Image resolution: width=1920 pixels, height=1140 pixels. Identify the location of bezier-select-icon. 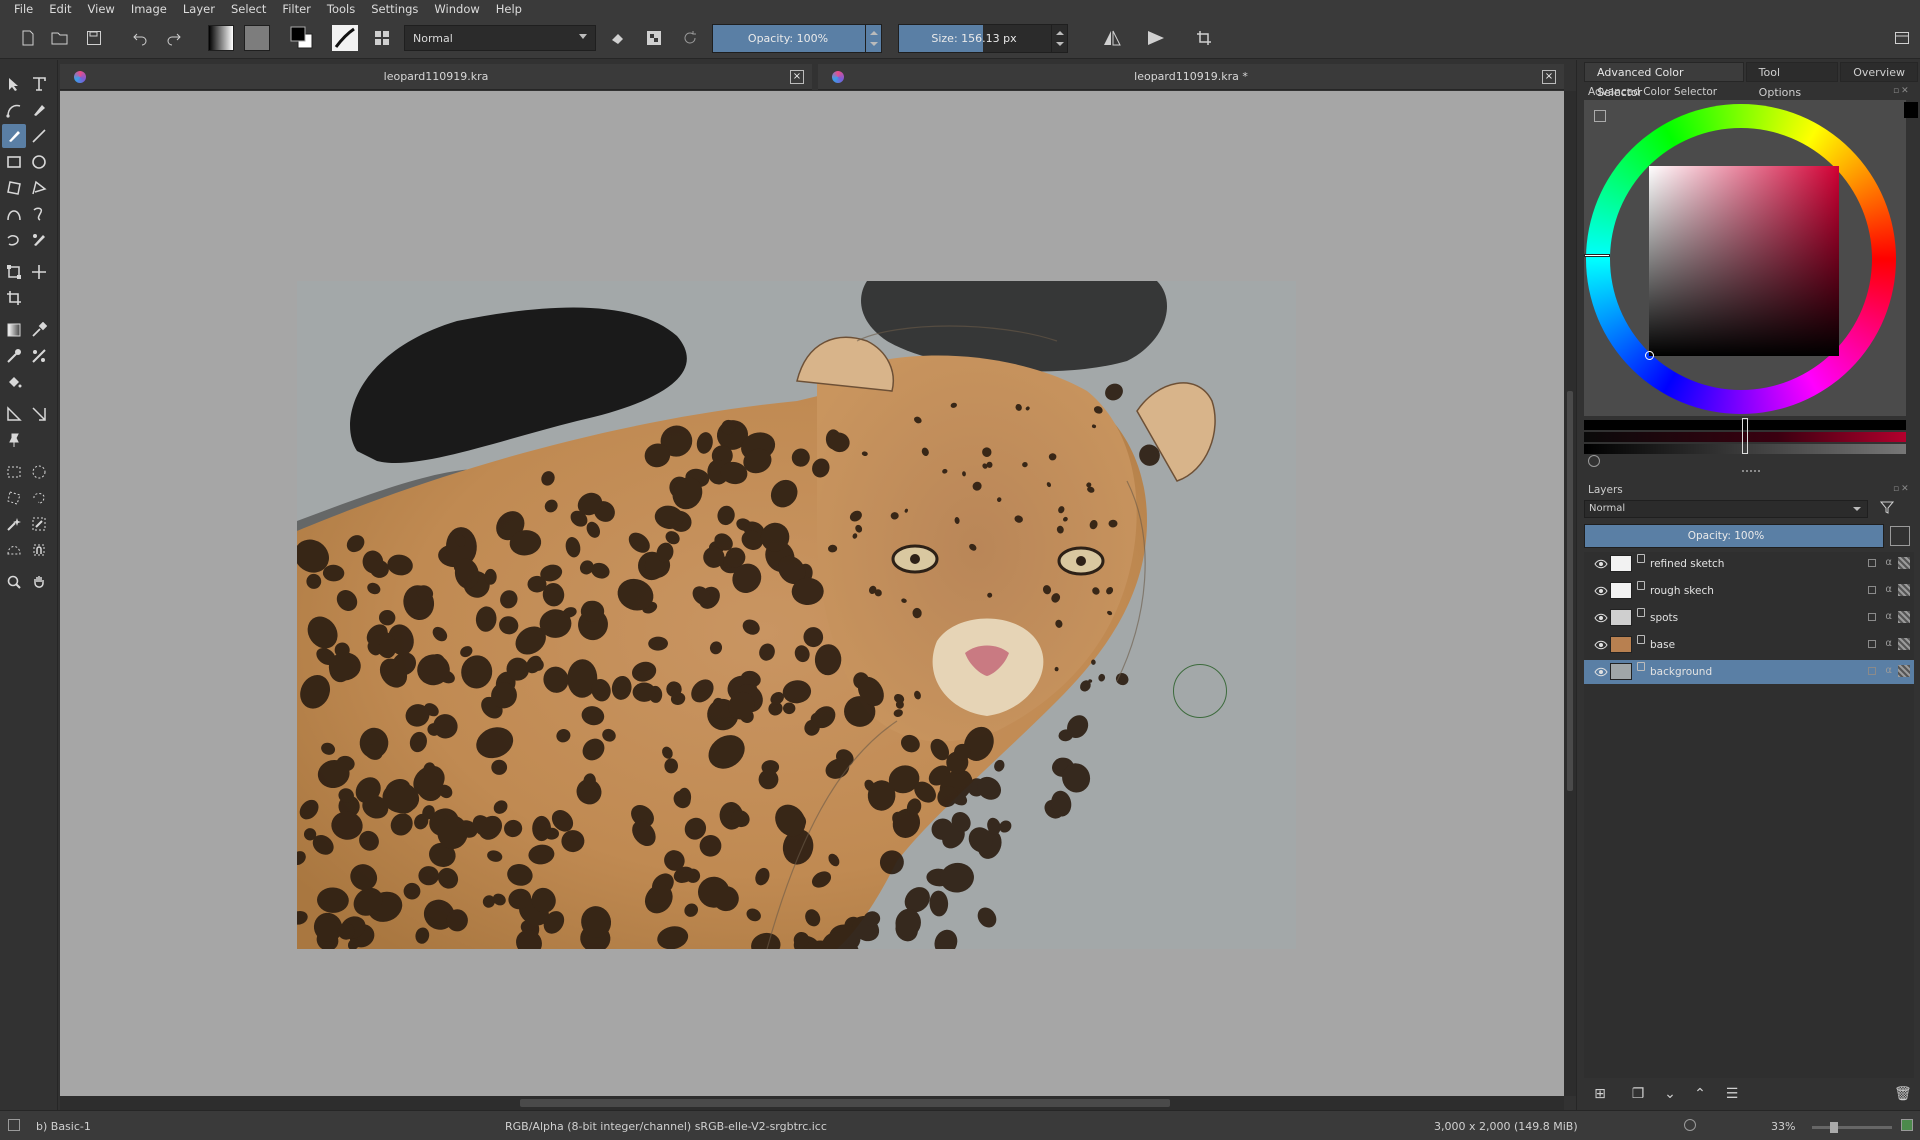
(14, 550).